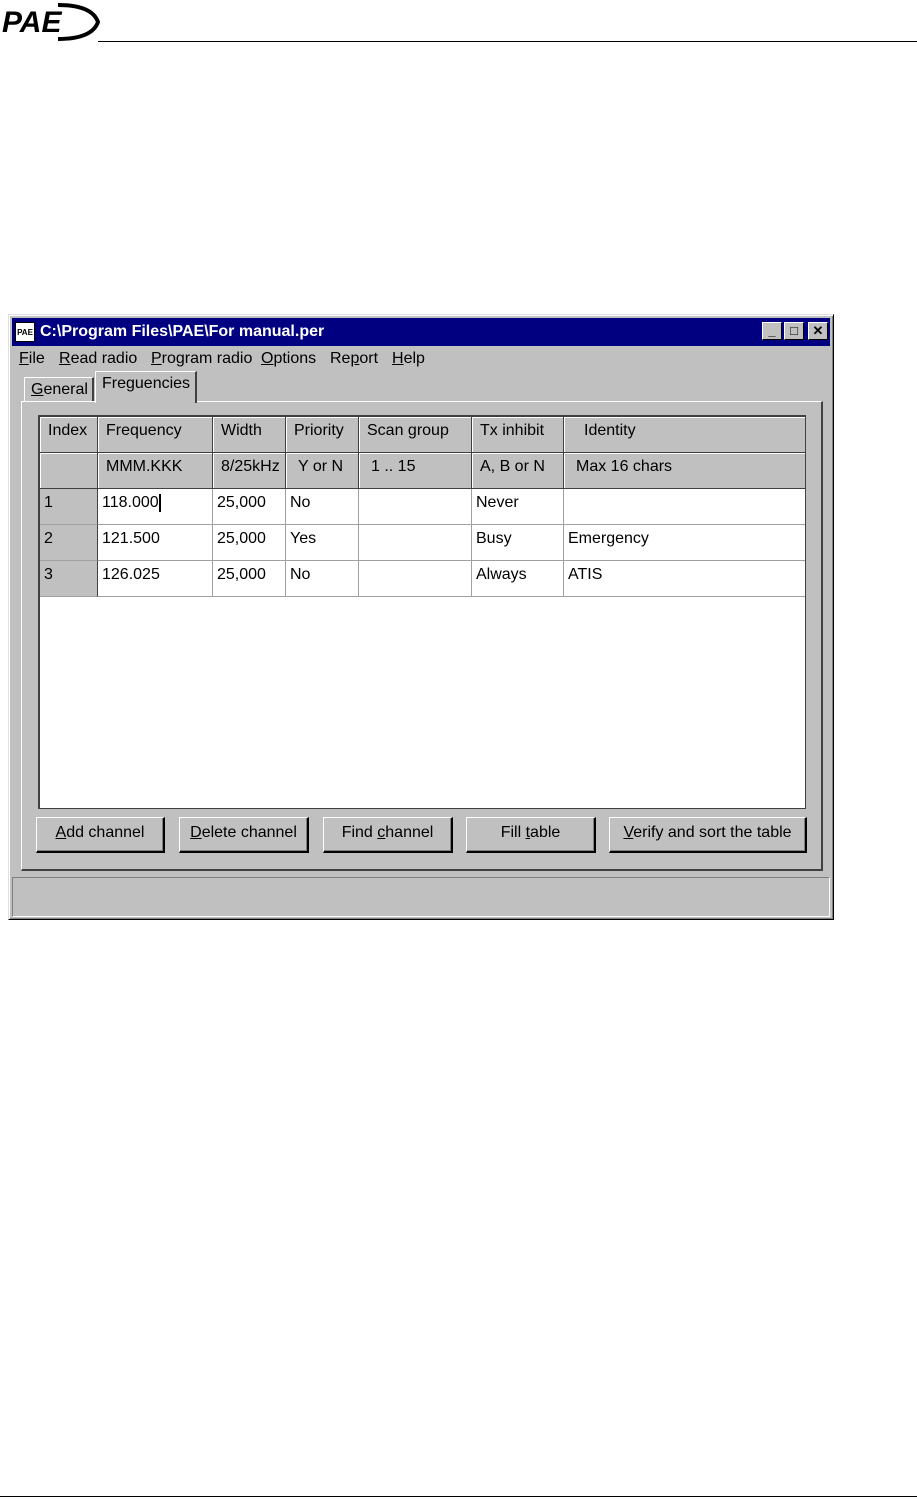  Describe the element at coordinates (388, 835) in the screenshot. I see `find-channel-button: Find channel` at that location.